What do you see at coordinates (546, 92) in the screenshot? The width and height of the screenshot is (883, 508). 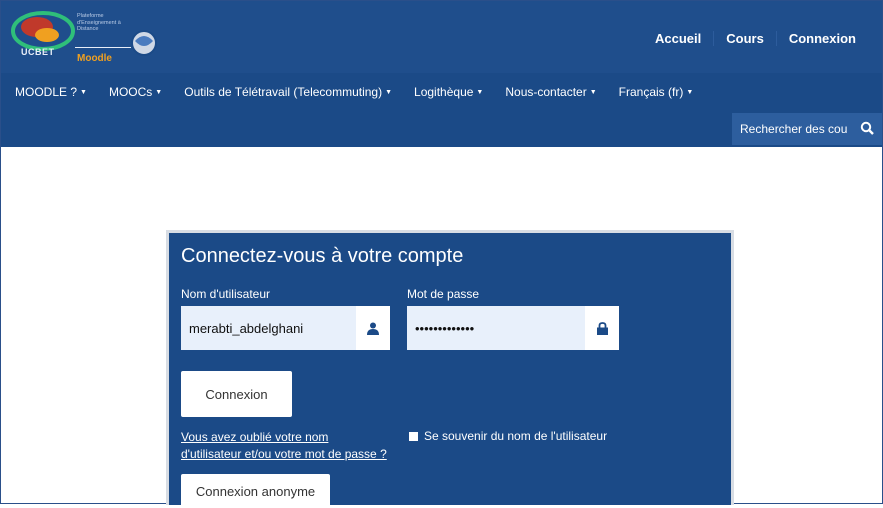 I see `nav-item-label: Nous-contacter` at bounding box center [546, 92].